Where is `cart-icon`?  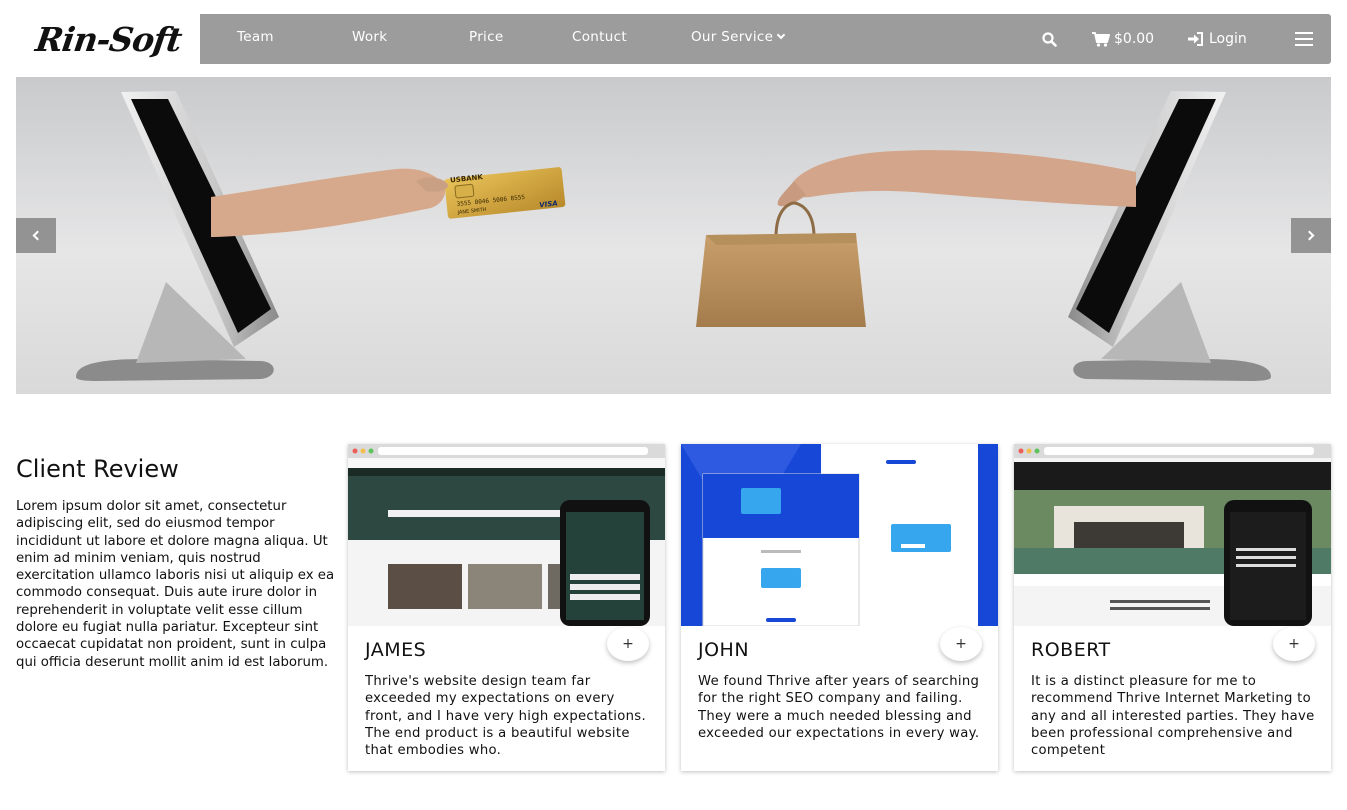
cart-icon is located at coordinates (1101, 39).